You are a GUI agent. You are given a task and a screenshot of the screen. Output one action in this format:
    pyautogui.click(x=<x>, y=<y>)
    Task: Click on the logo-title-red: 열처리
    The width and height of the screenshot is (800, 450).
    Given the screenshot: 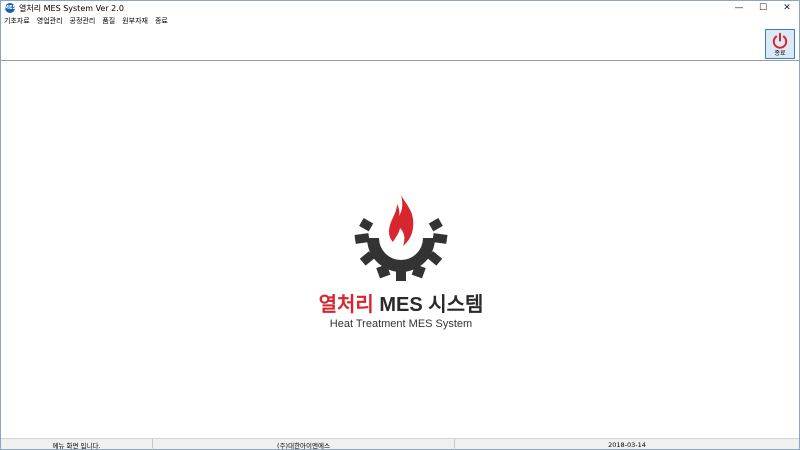 What is the action you would take?
    pyautogui.click(x=346, y=305)
    